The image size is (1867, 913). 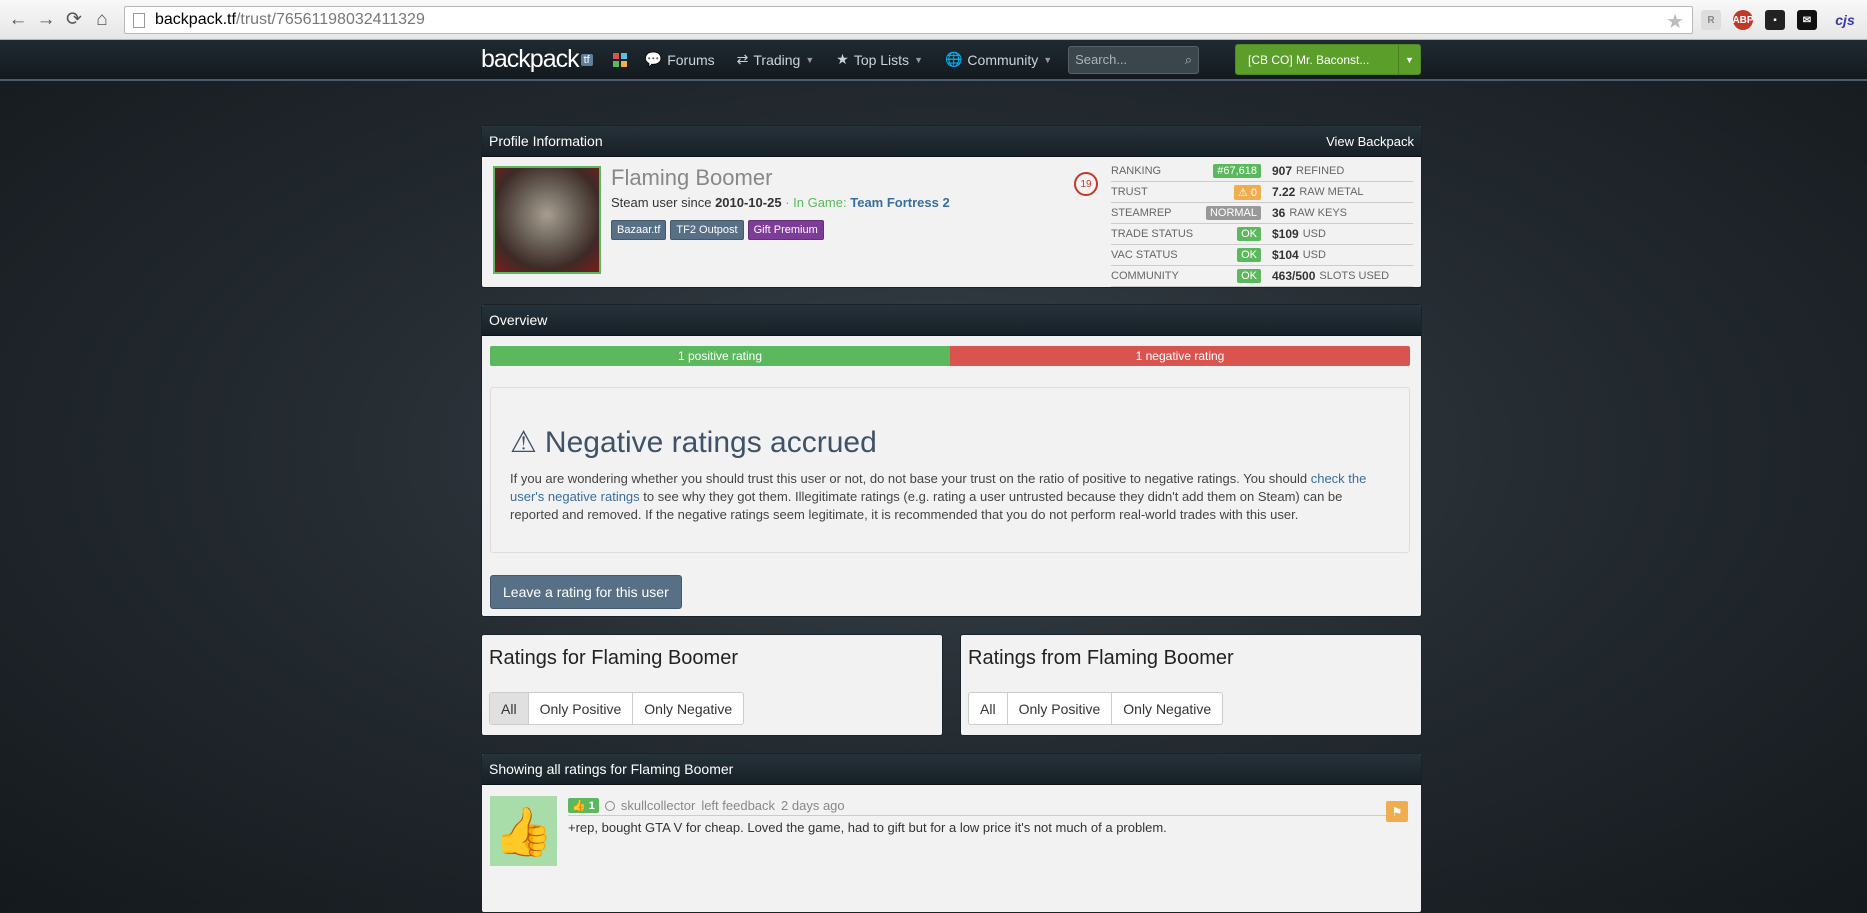 What do you see at coordinates (1320, 171) in the screenshot?
I see `stat-unit: REFINED` at bounding box center [1320, 171].